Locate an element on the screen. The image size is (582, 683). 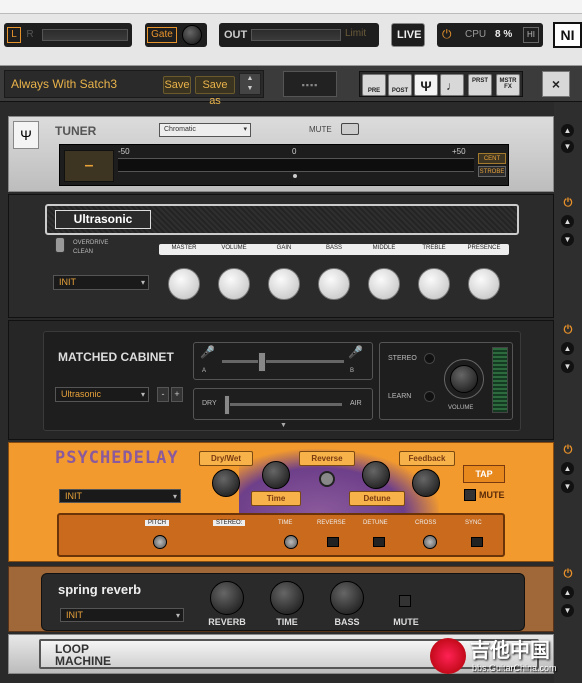
cab-up-arrow: ▲ is located at coordinates (567, 348).